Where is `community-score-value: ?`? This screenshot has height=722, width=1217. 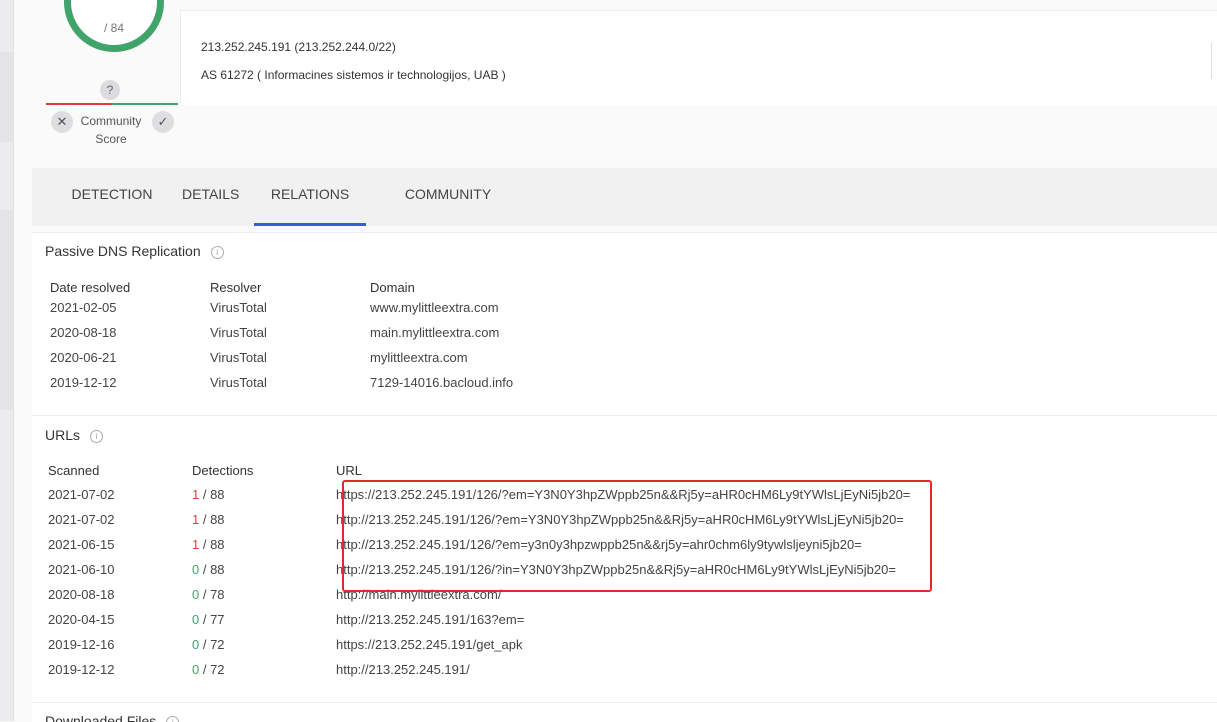
community-score-value: ? is located at coordinates (110, 90).